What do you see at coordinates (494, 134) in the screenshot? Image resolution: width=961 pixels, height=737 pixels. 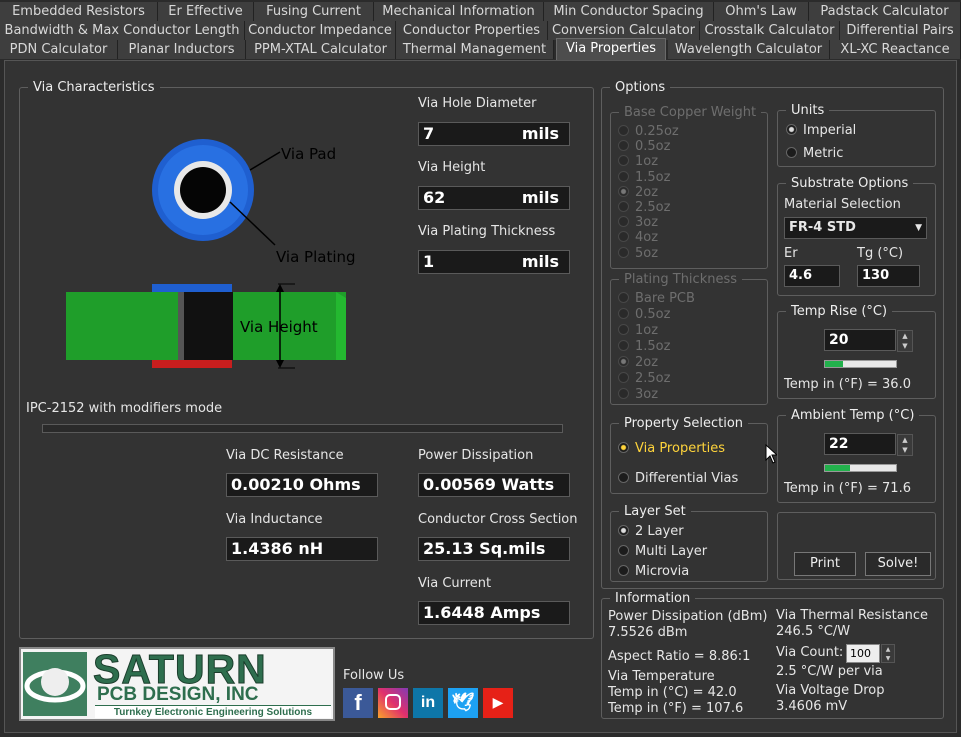 I see `hole-diameter-field: 7 mils` at bounding box center [494, 134].